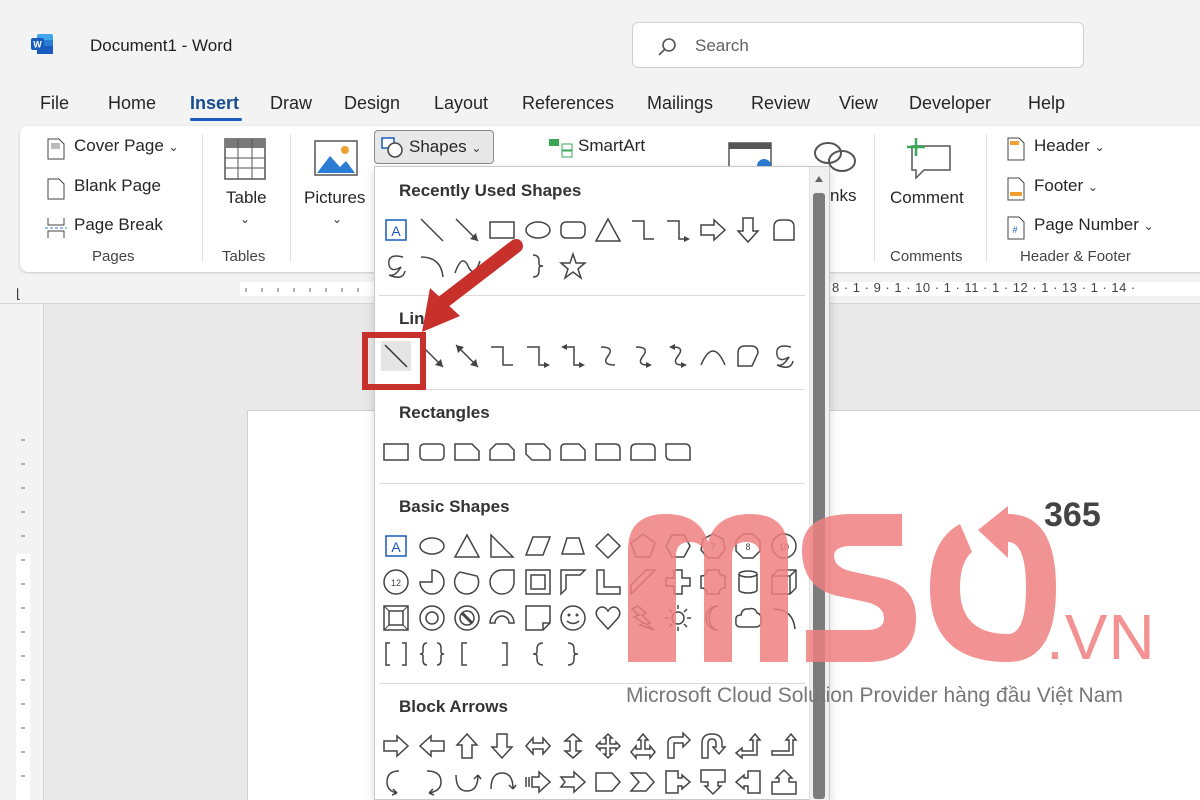 The width and height of the screenshot is (1200, 800). What do you see at coordinates (678, 746) in the screenshot?
I see `bent-arrow-shape-icon` at bounding box center [678, 746].